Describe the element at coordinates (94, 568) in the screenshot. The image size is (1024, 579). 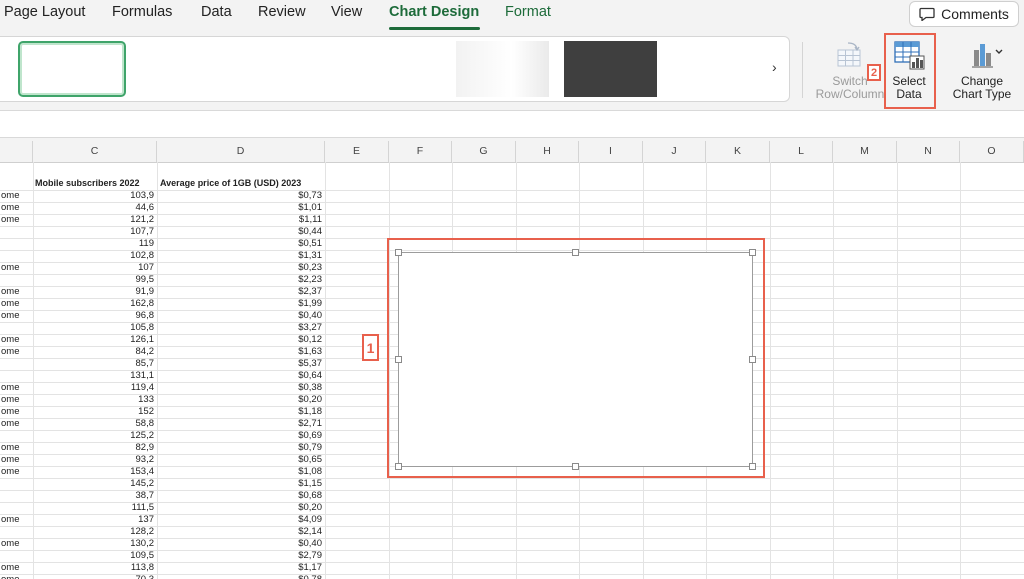
I see `cell-mobile-subscribers: 113,8` at that location.